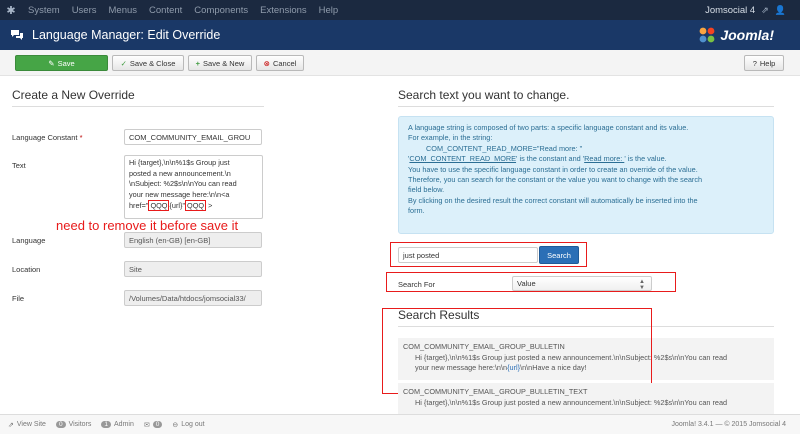 The image size is (800, 434). Describe the element at coordinates (18, 298) in the screenshot. I see `file-label: File` at that location.